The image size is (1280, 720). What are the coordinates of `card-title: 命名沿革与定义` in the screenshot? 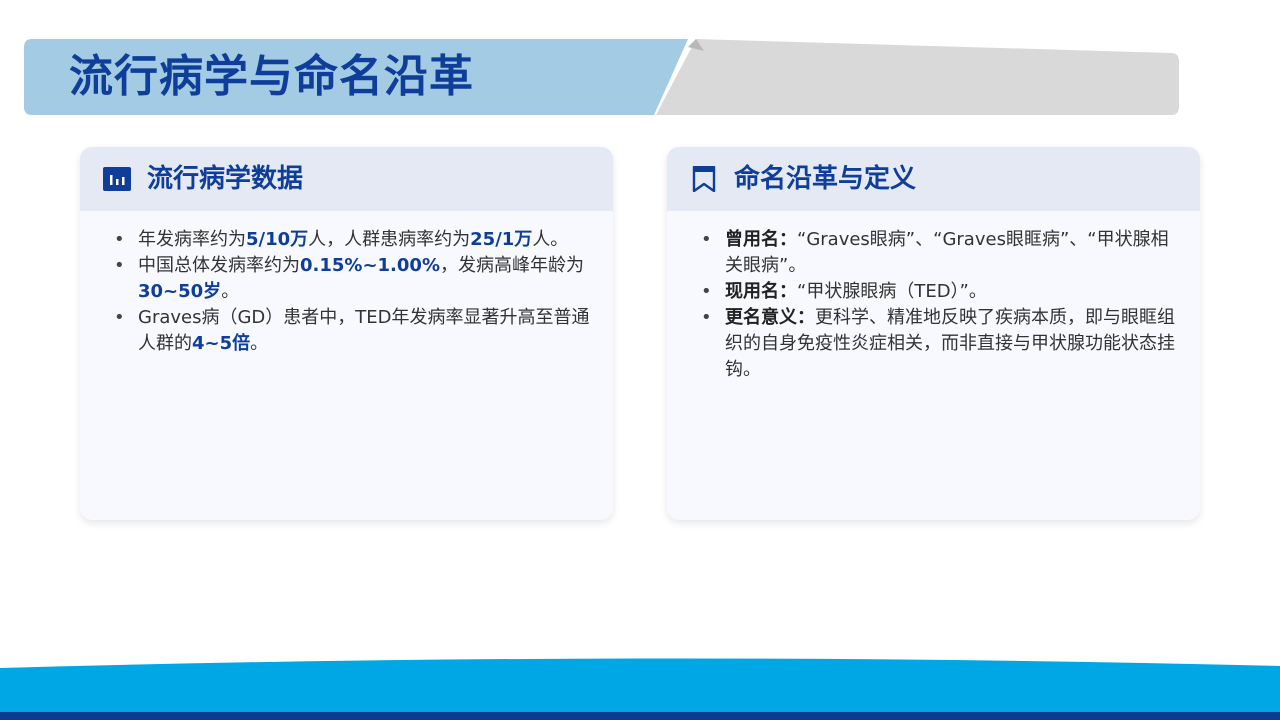 It's located at (825, 179).